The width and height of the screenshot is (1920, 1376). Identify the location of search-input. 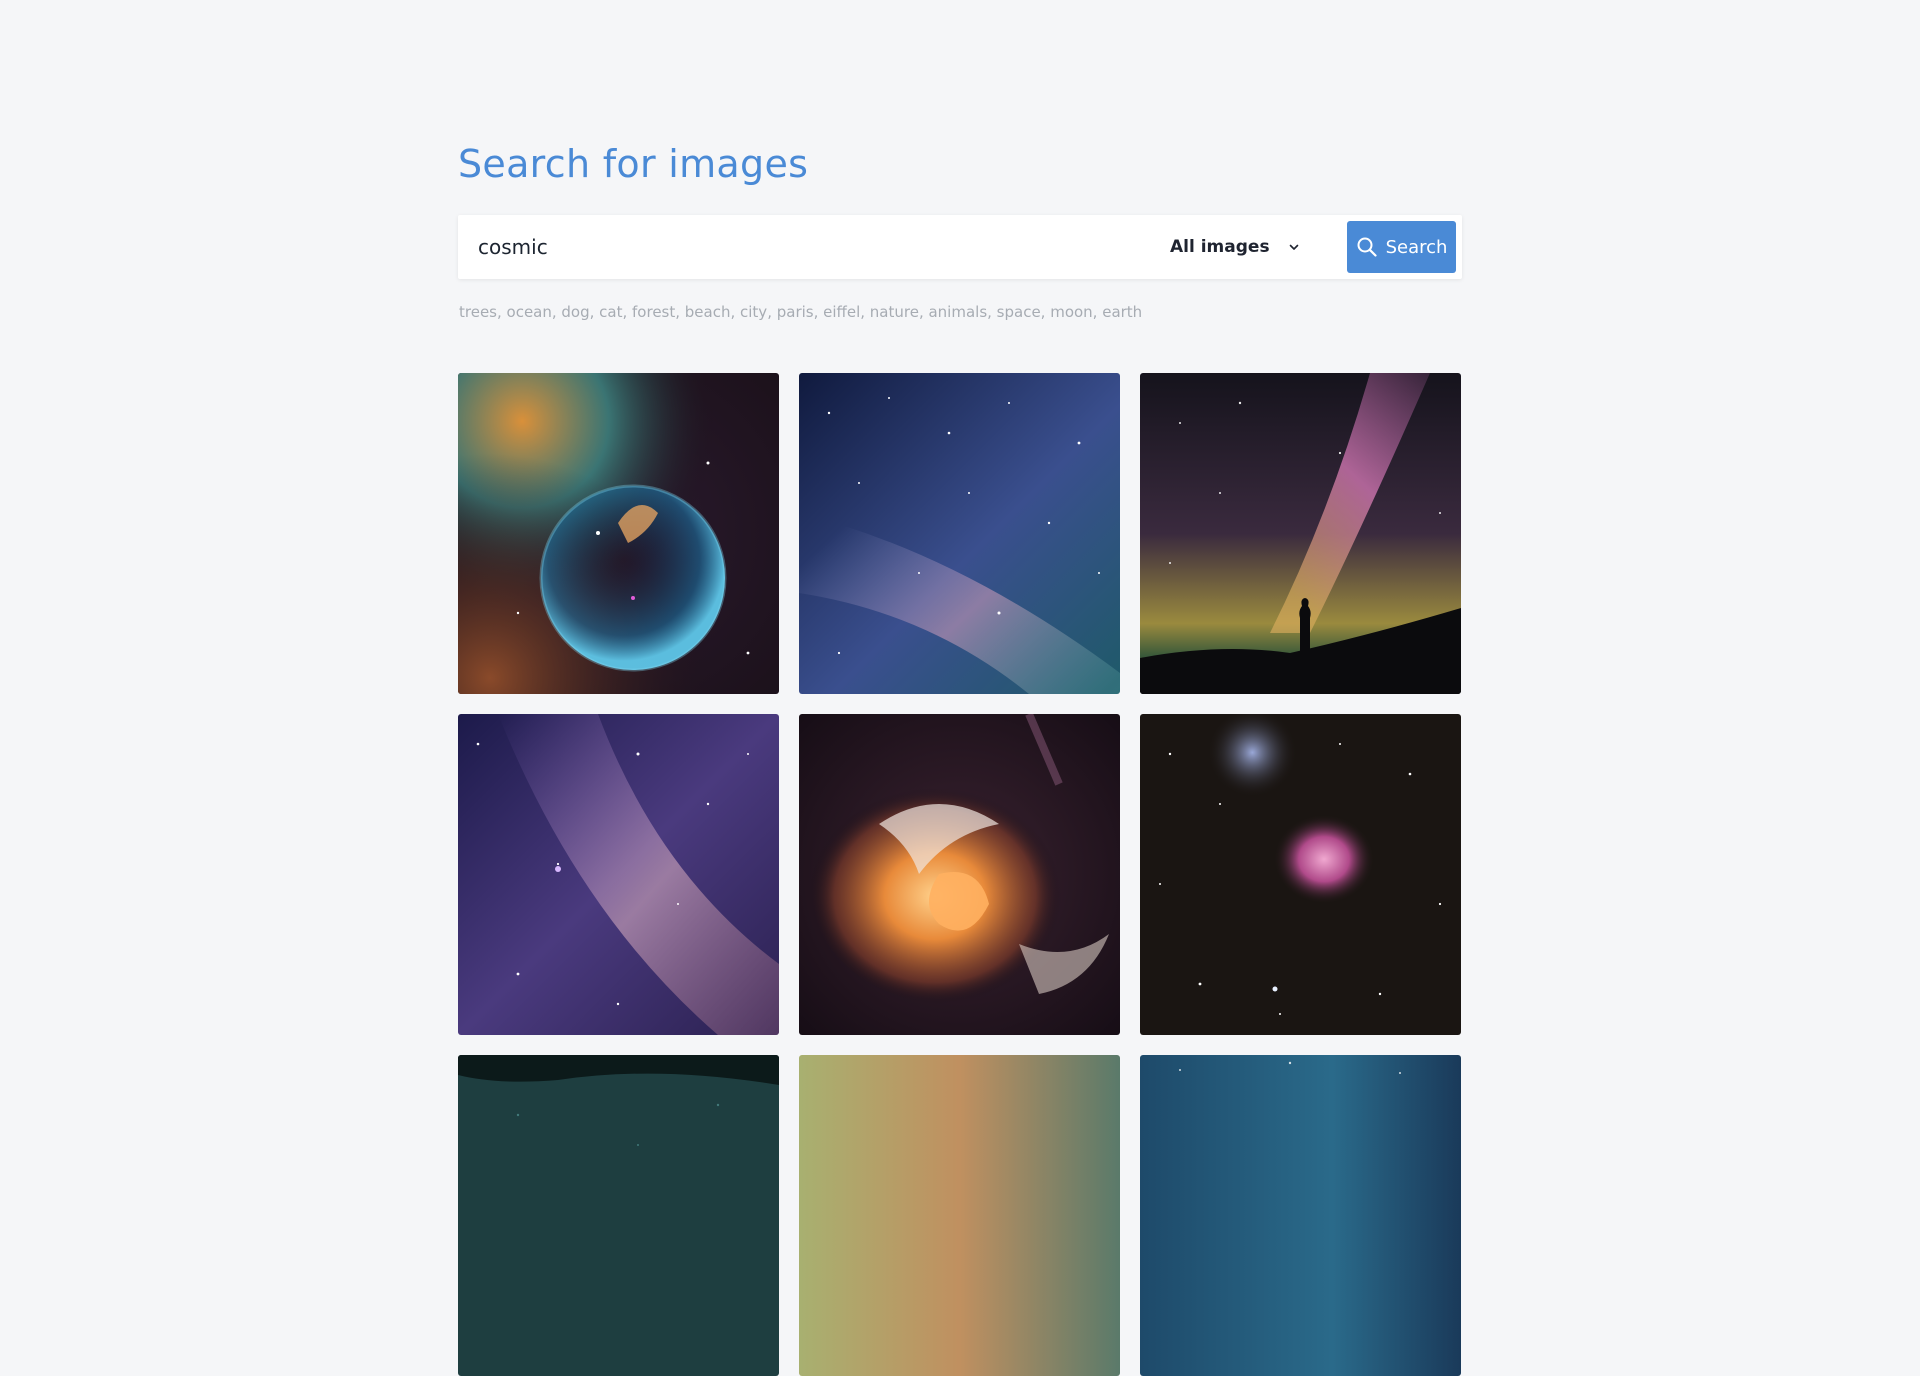
(788, 247).